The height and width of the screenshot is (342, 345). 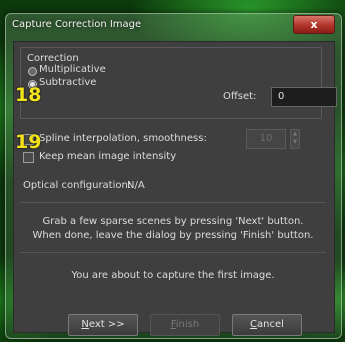 I want to click on offset-value: 0, so click(x=281, y=96).